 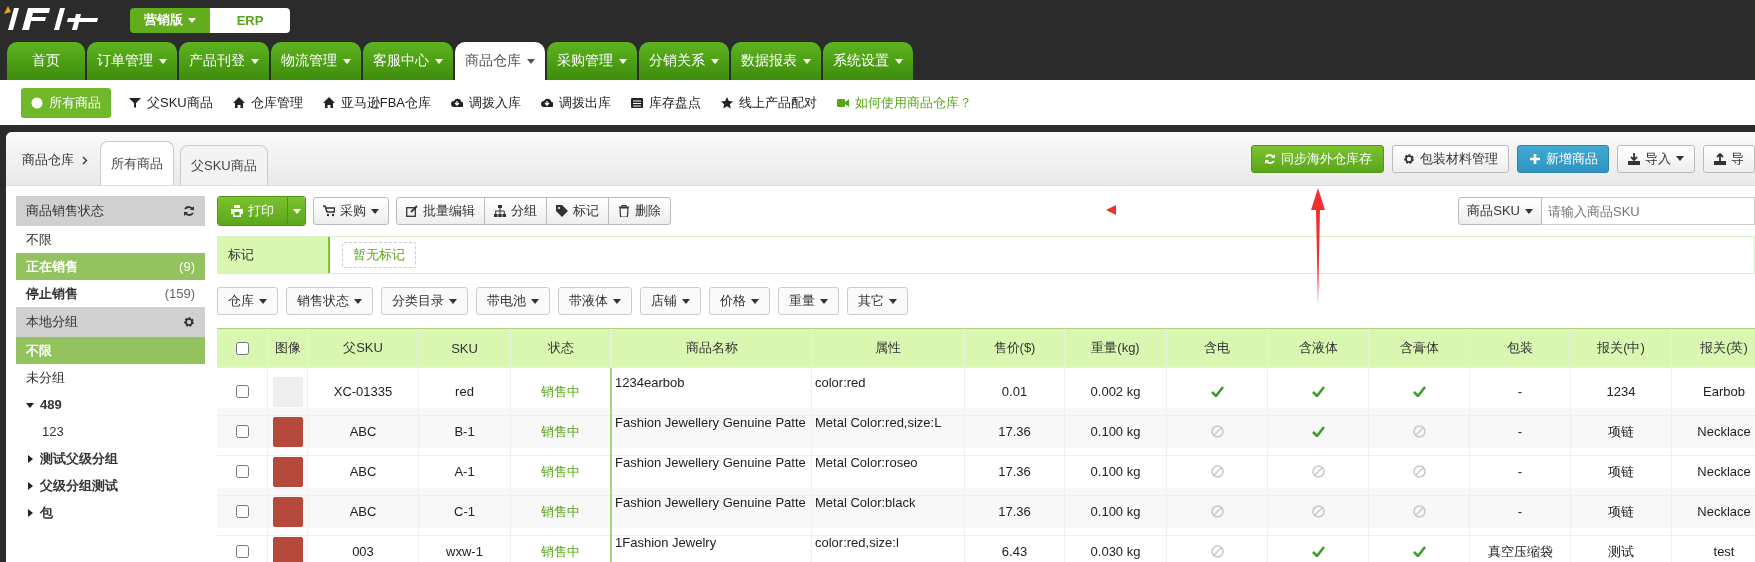 I want to click on subnav-item: 仓库管理, so click(x=267, y=102).